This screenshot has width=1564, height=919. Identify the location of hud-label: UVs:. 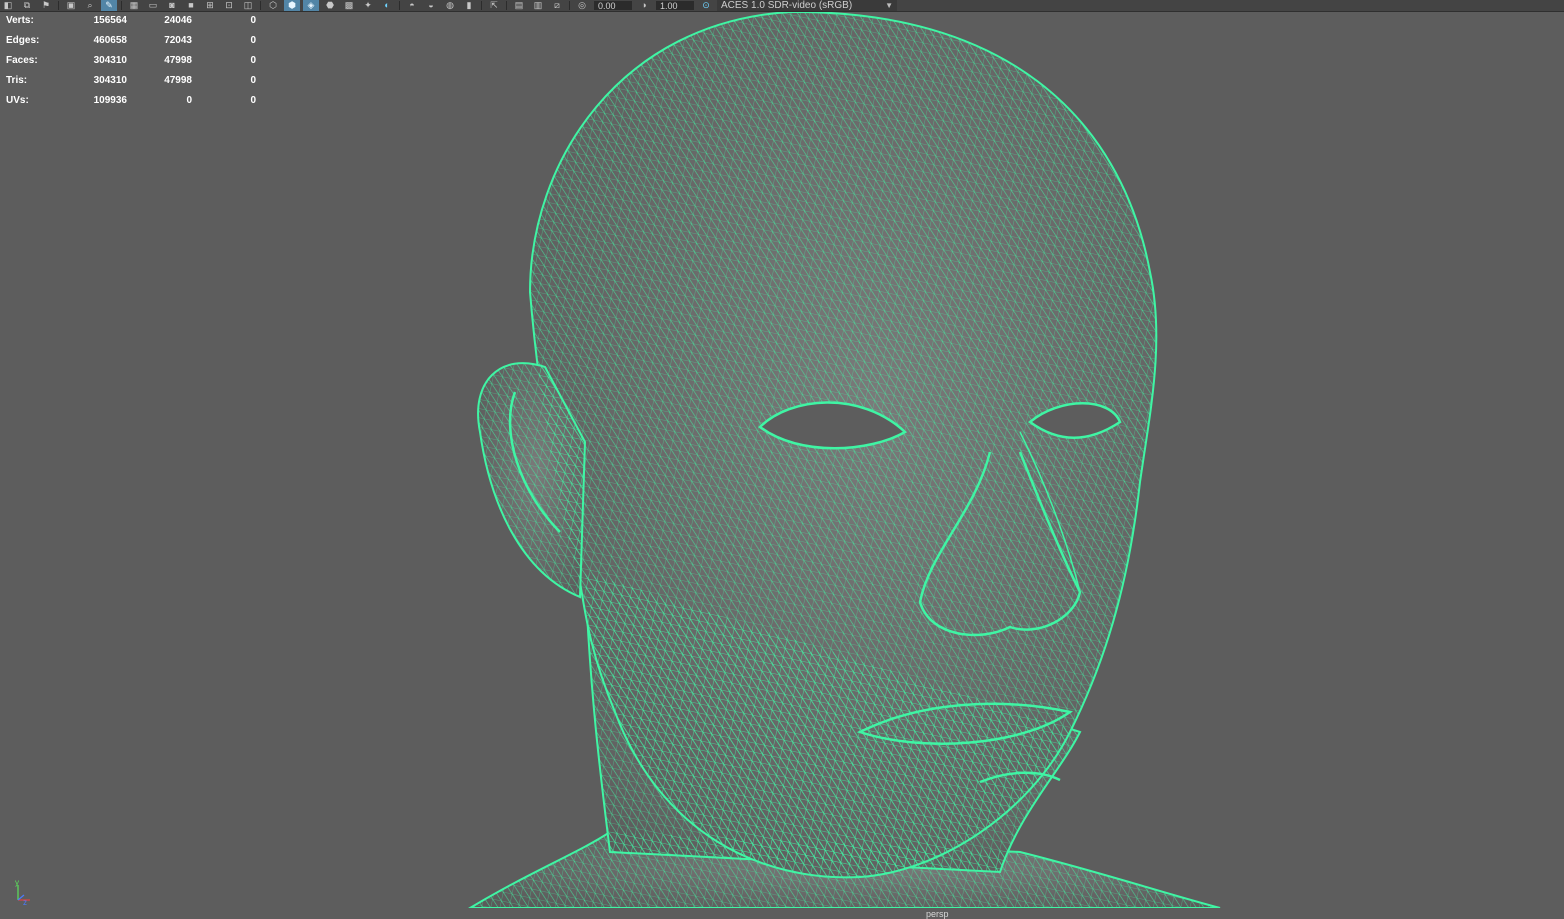
(17, 100).